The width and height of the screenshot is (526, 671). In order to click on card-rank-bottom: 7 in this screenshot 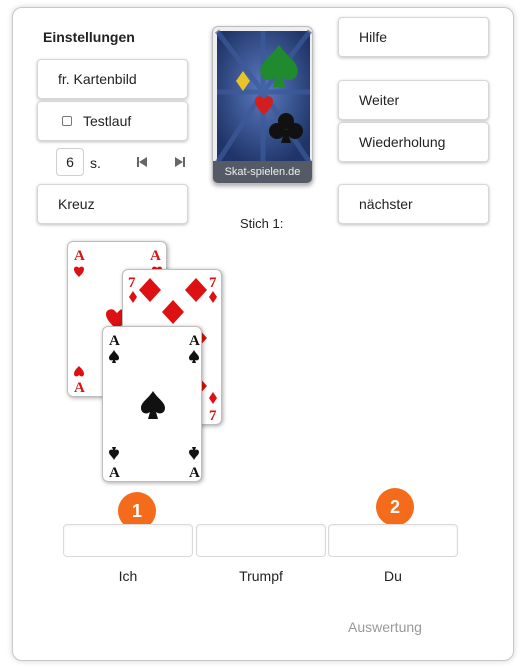, I will do `click(213, 416)`.